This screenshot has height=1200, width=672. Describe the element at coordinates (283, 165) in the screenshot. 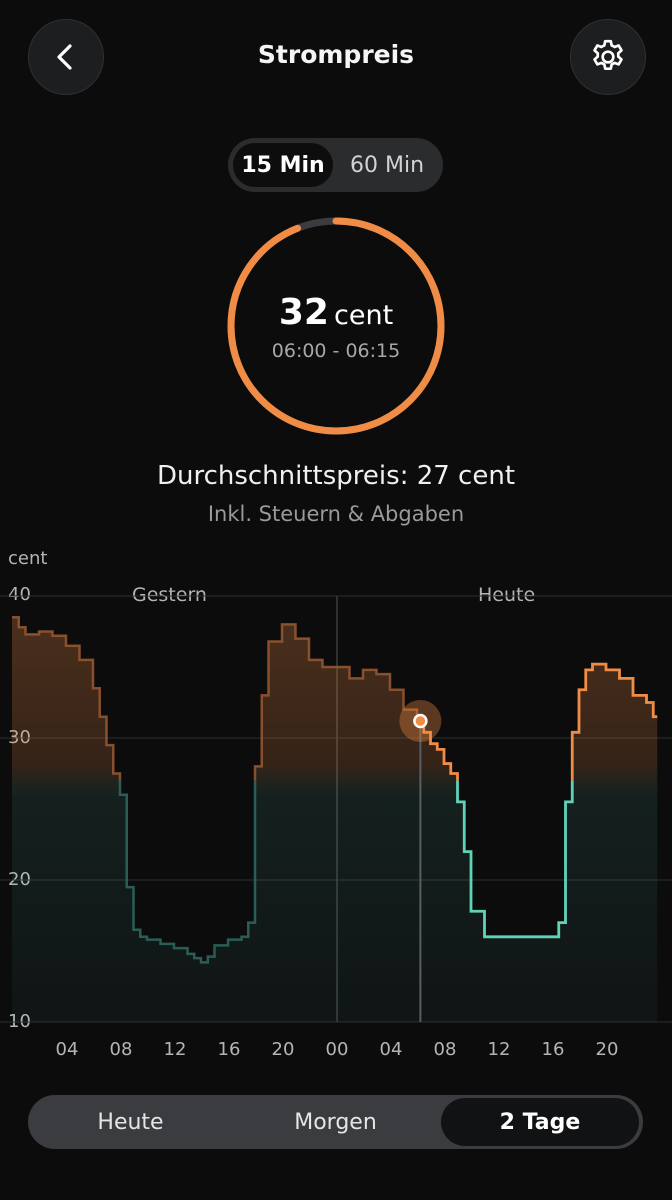

I see `interval-option-15-min: 15 Min` at that location.